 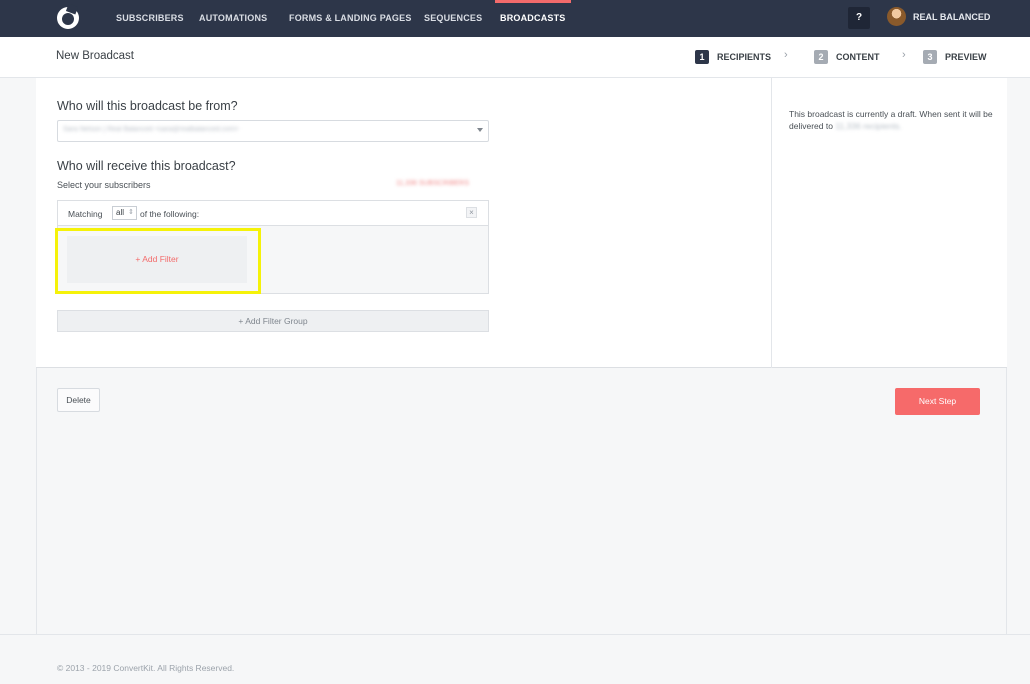 I want to click on next-step-button: Next Step, so click(x=937, y=401).